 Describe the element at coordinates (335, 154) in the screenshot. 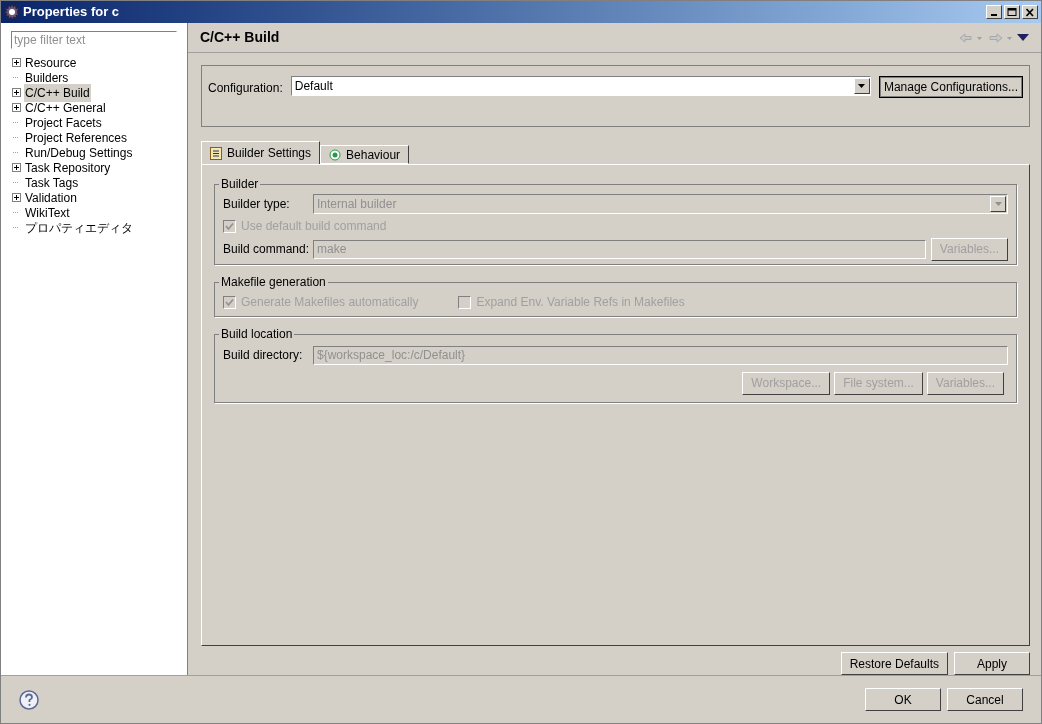

I see `radio-icon` at that location.